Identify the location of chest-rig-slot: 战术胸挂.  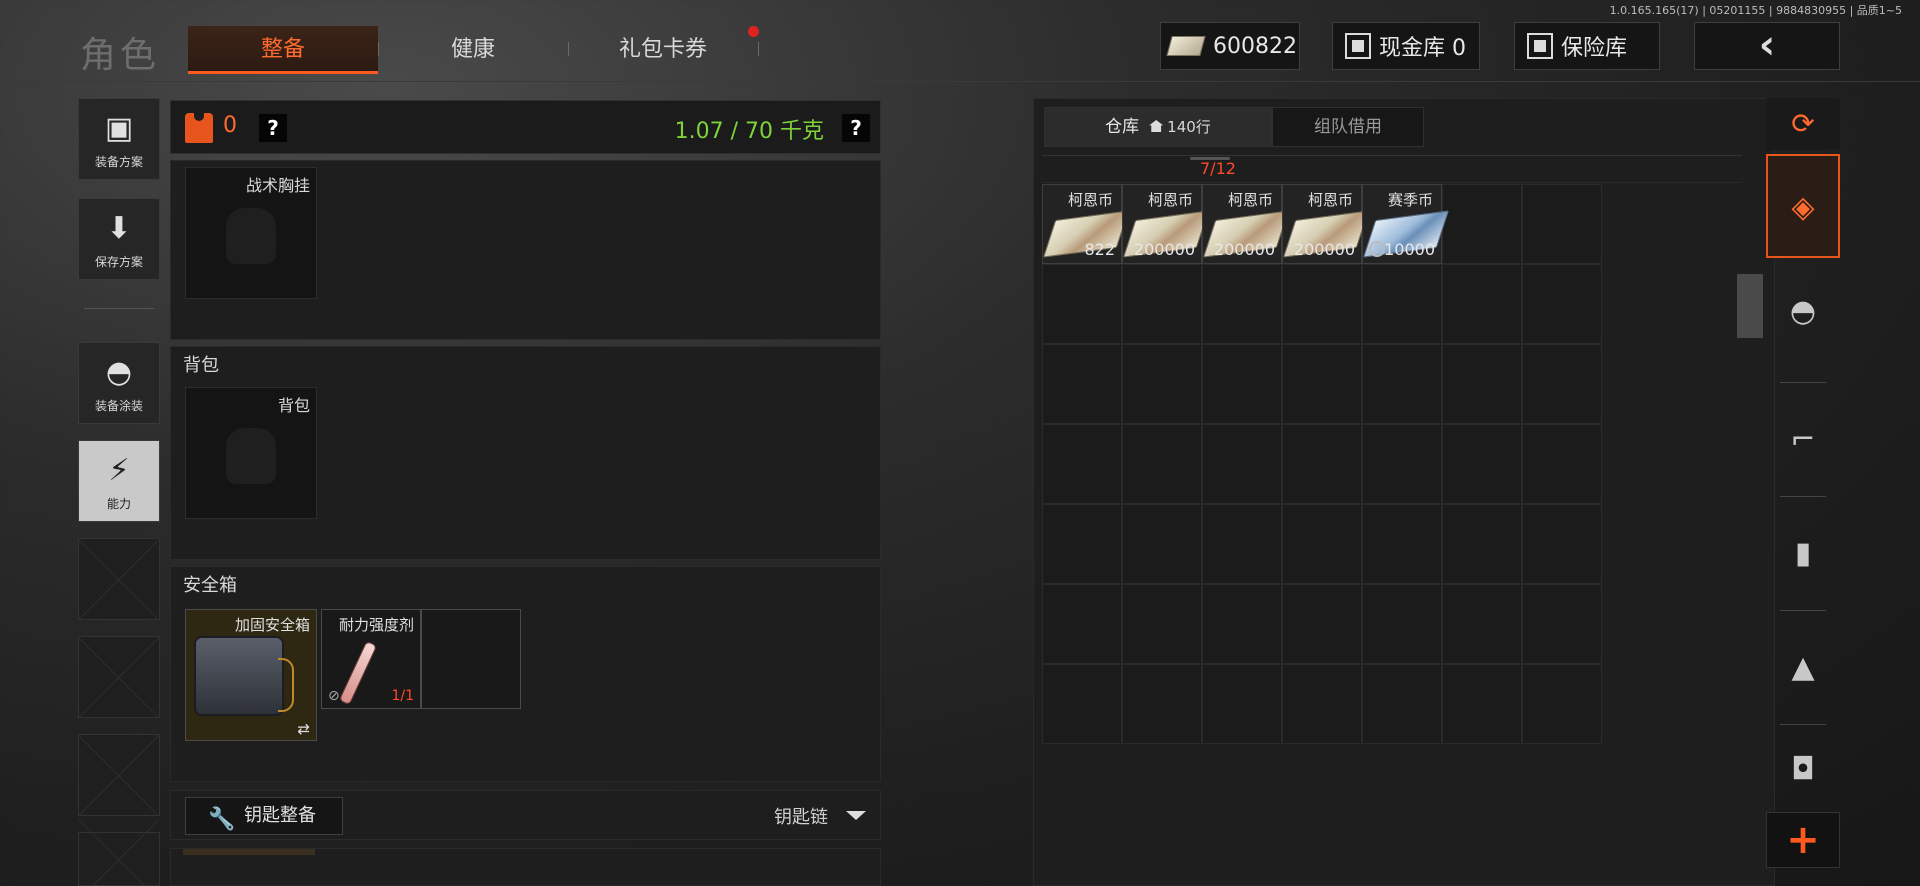
(251, 233).